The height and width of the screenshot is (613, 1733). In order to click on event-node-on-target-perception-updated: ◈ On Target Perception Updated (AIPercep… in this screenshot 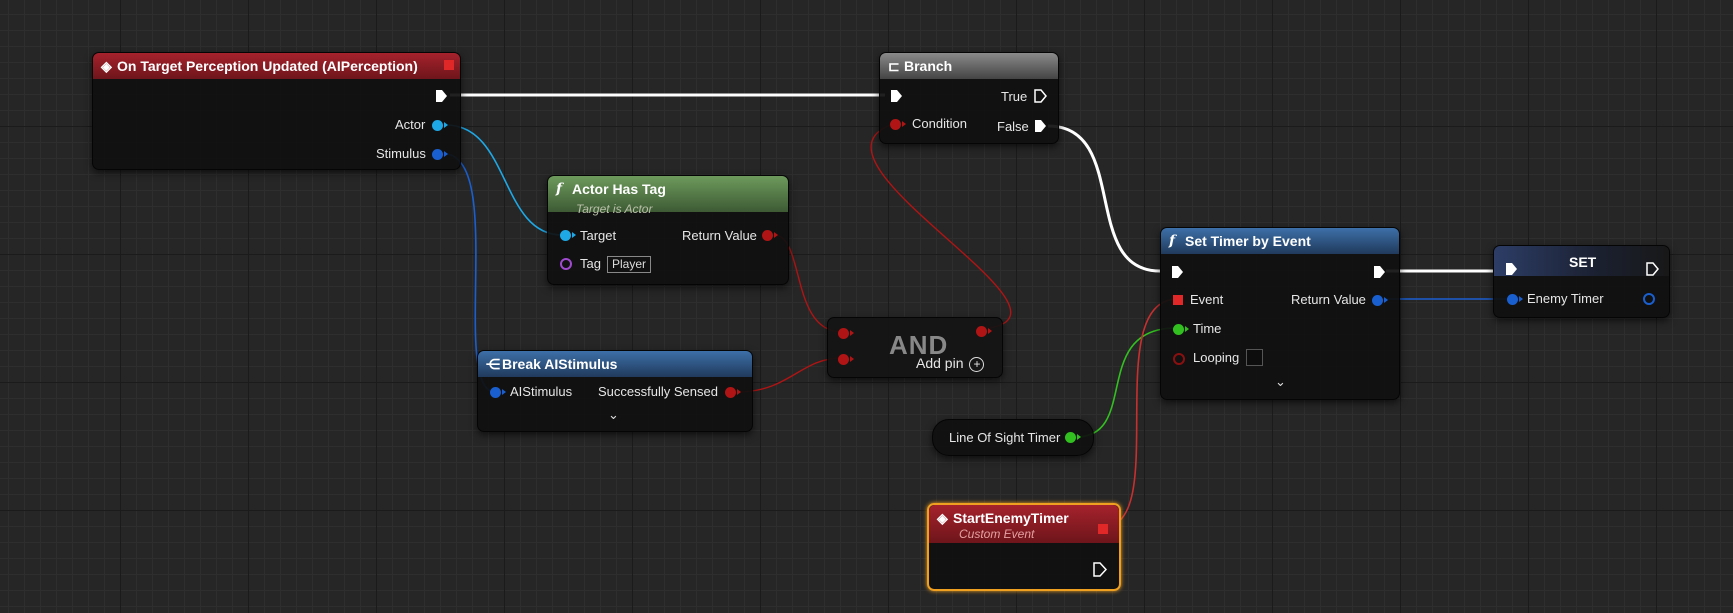, I will do `click(276, 111)`.